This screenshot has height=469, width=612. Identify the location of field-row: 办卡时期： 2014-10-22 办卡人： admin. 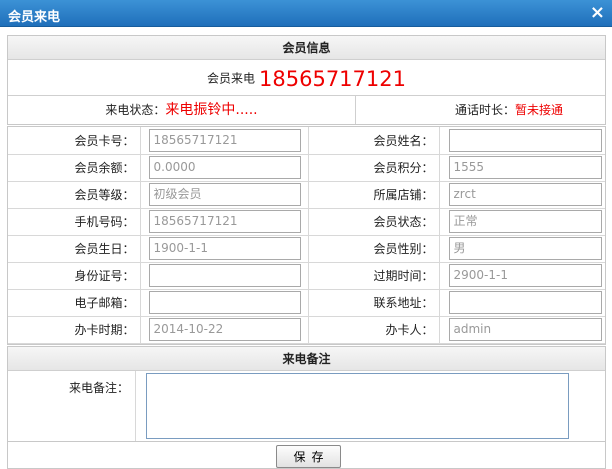
(306, 329).